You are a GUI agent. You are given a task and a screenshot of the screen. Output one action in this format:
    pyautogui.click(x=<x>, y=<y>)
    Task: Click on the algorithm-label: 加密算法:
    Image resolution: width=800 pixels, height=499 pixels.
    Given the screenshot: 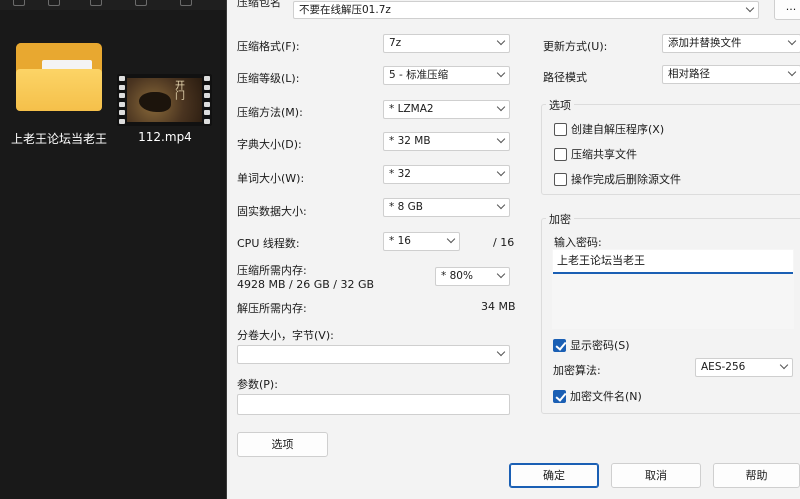 What is the action you would take?
    pyautogui.click(x=577, y=370)
    